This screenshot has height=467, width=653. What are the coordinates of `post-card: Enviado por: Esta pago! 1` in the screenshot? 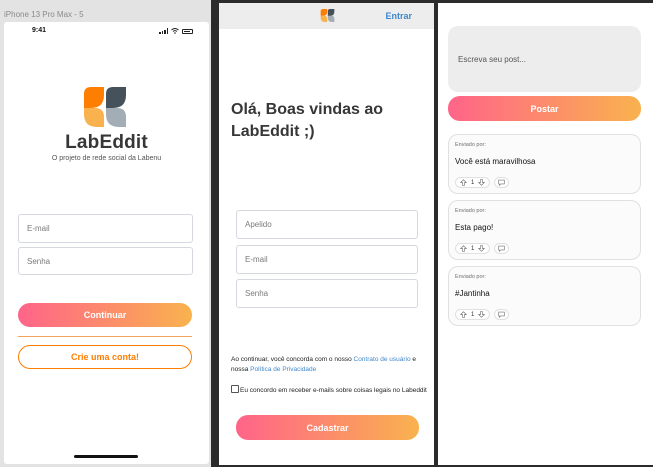 It's located at (544, 230).